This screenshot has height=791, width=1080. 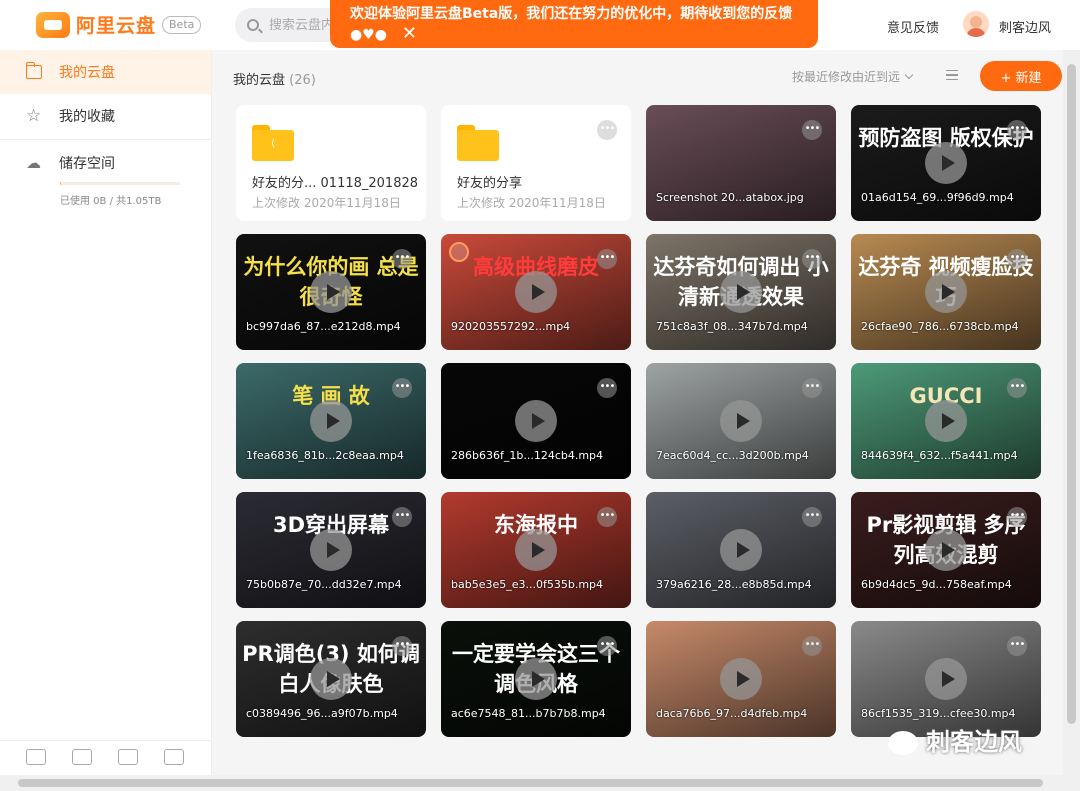 I want to click on file-card: 东海报中 ••• bab5e3e5_e3...0f535b.mp4, so click(x=536, y=550).